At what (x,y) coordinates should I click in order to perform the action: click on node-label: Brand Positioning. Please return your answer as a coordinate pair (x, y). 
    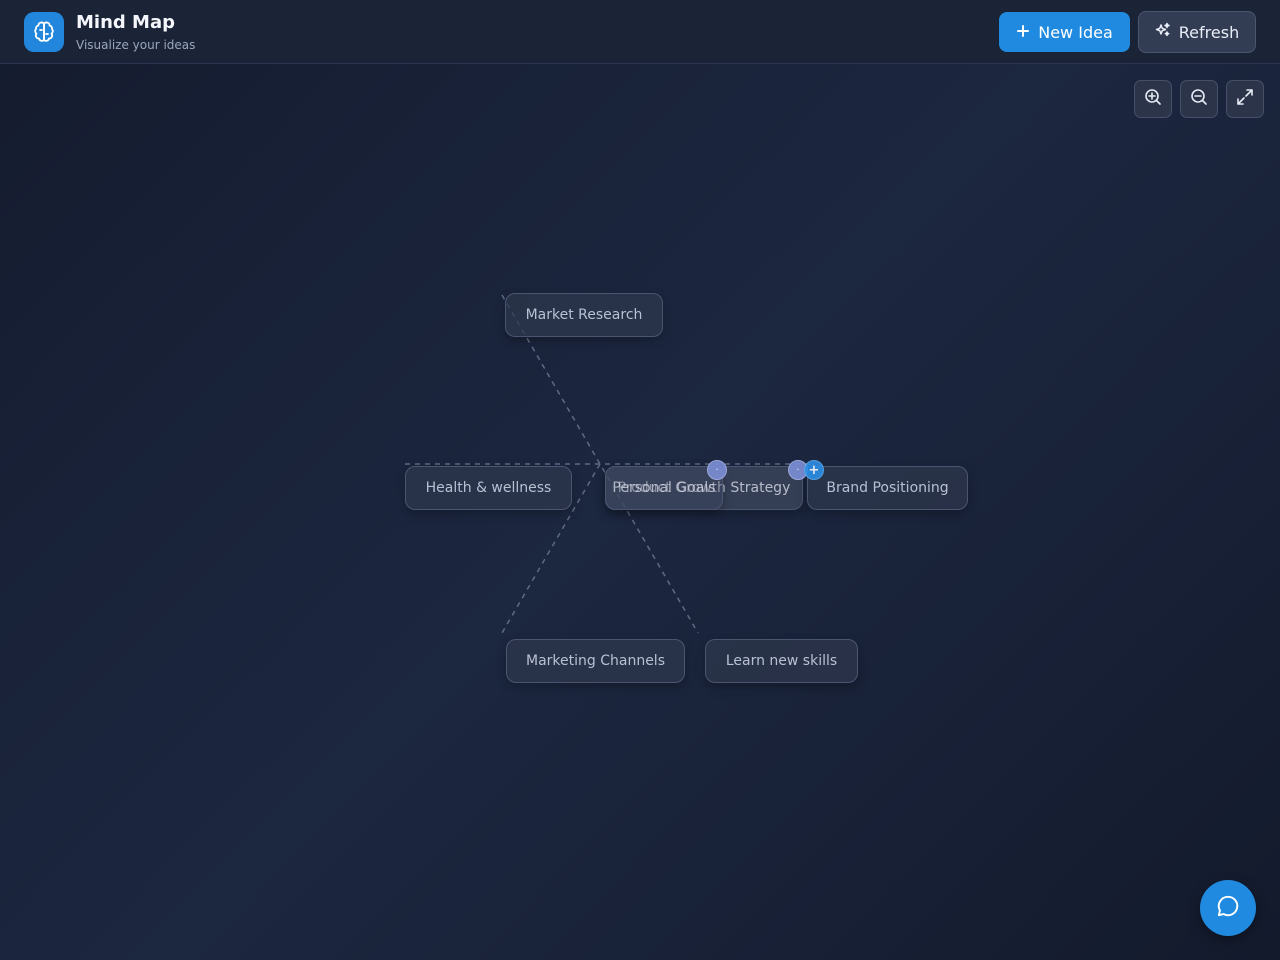
    Looking at the image, I should click on (887, 488).